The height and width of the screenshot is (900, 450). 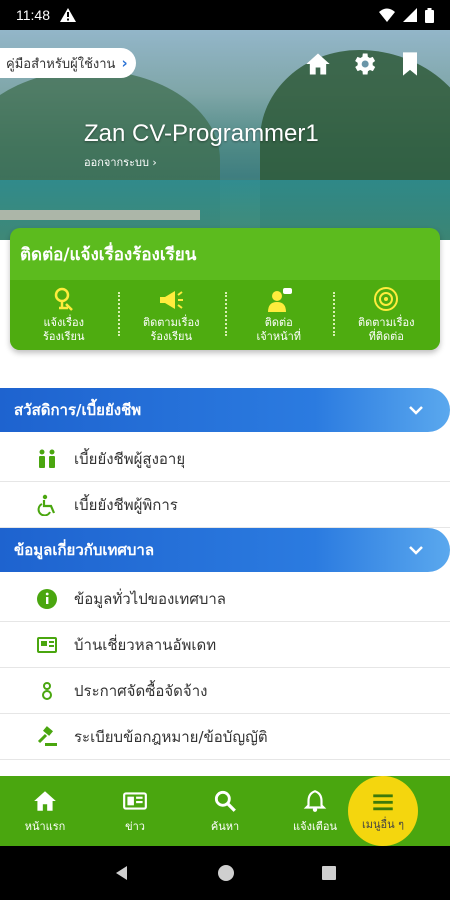 I want to click on nav-home: หน้าแรก, so click(x=45, y=811).